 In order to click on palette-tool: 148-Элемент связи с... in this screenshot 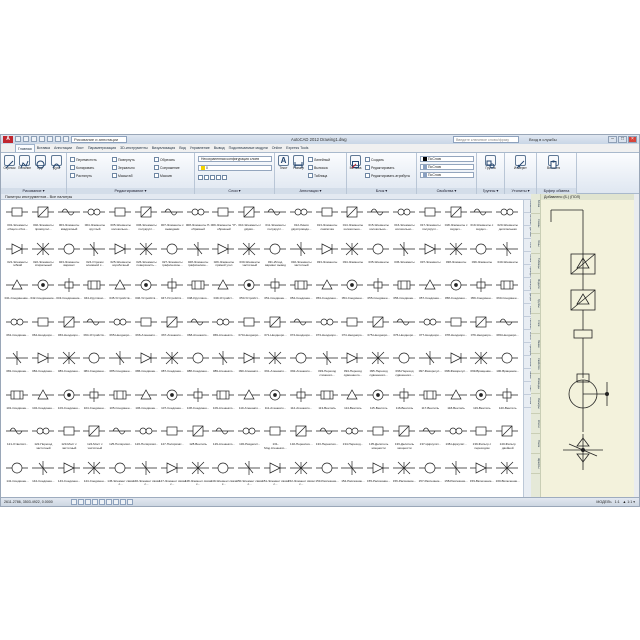, I will do `click(198, 475)`.